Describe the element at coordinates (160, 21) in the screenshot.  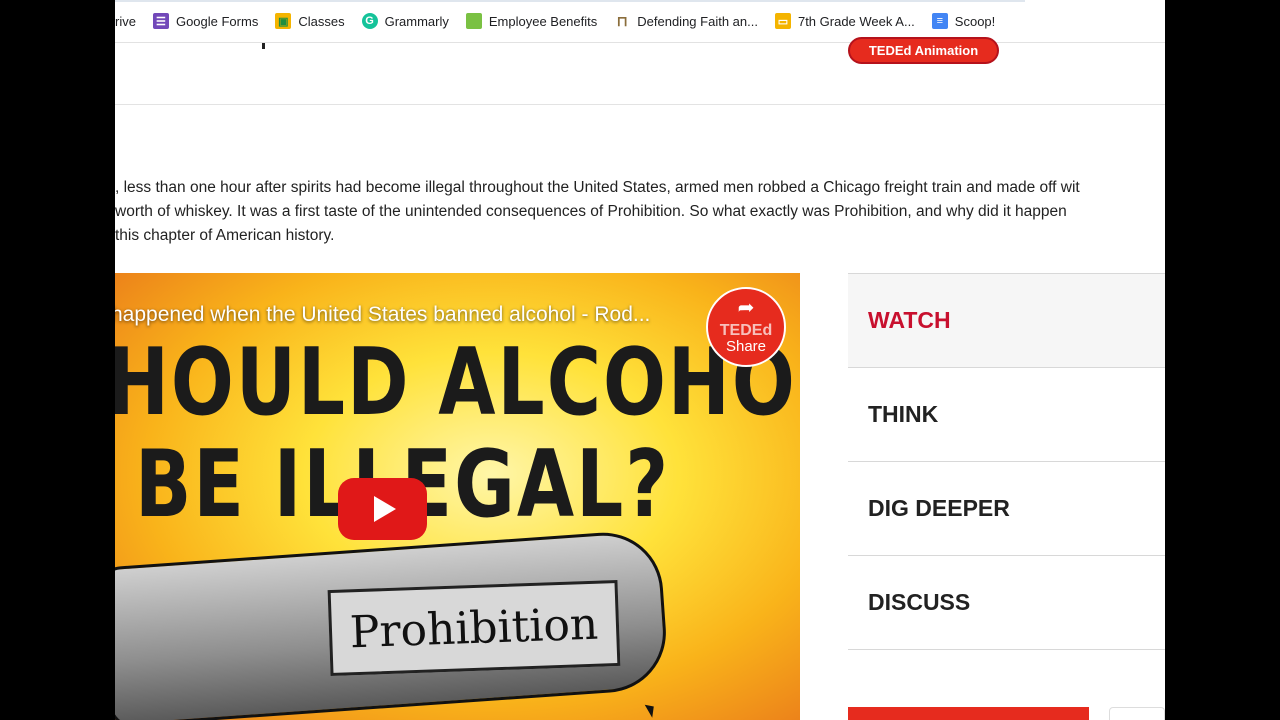
I see `forms-icon: ☰` at that location.